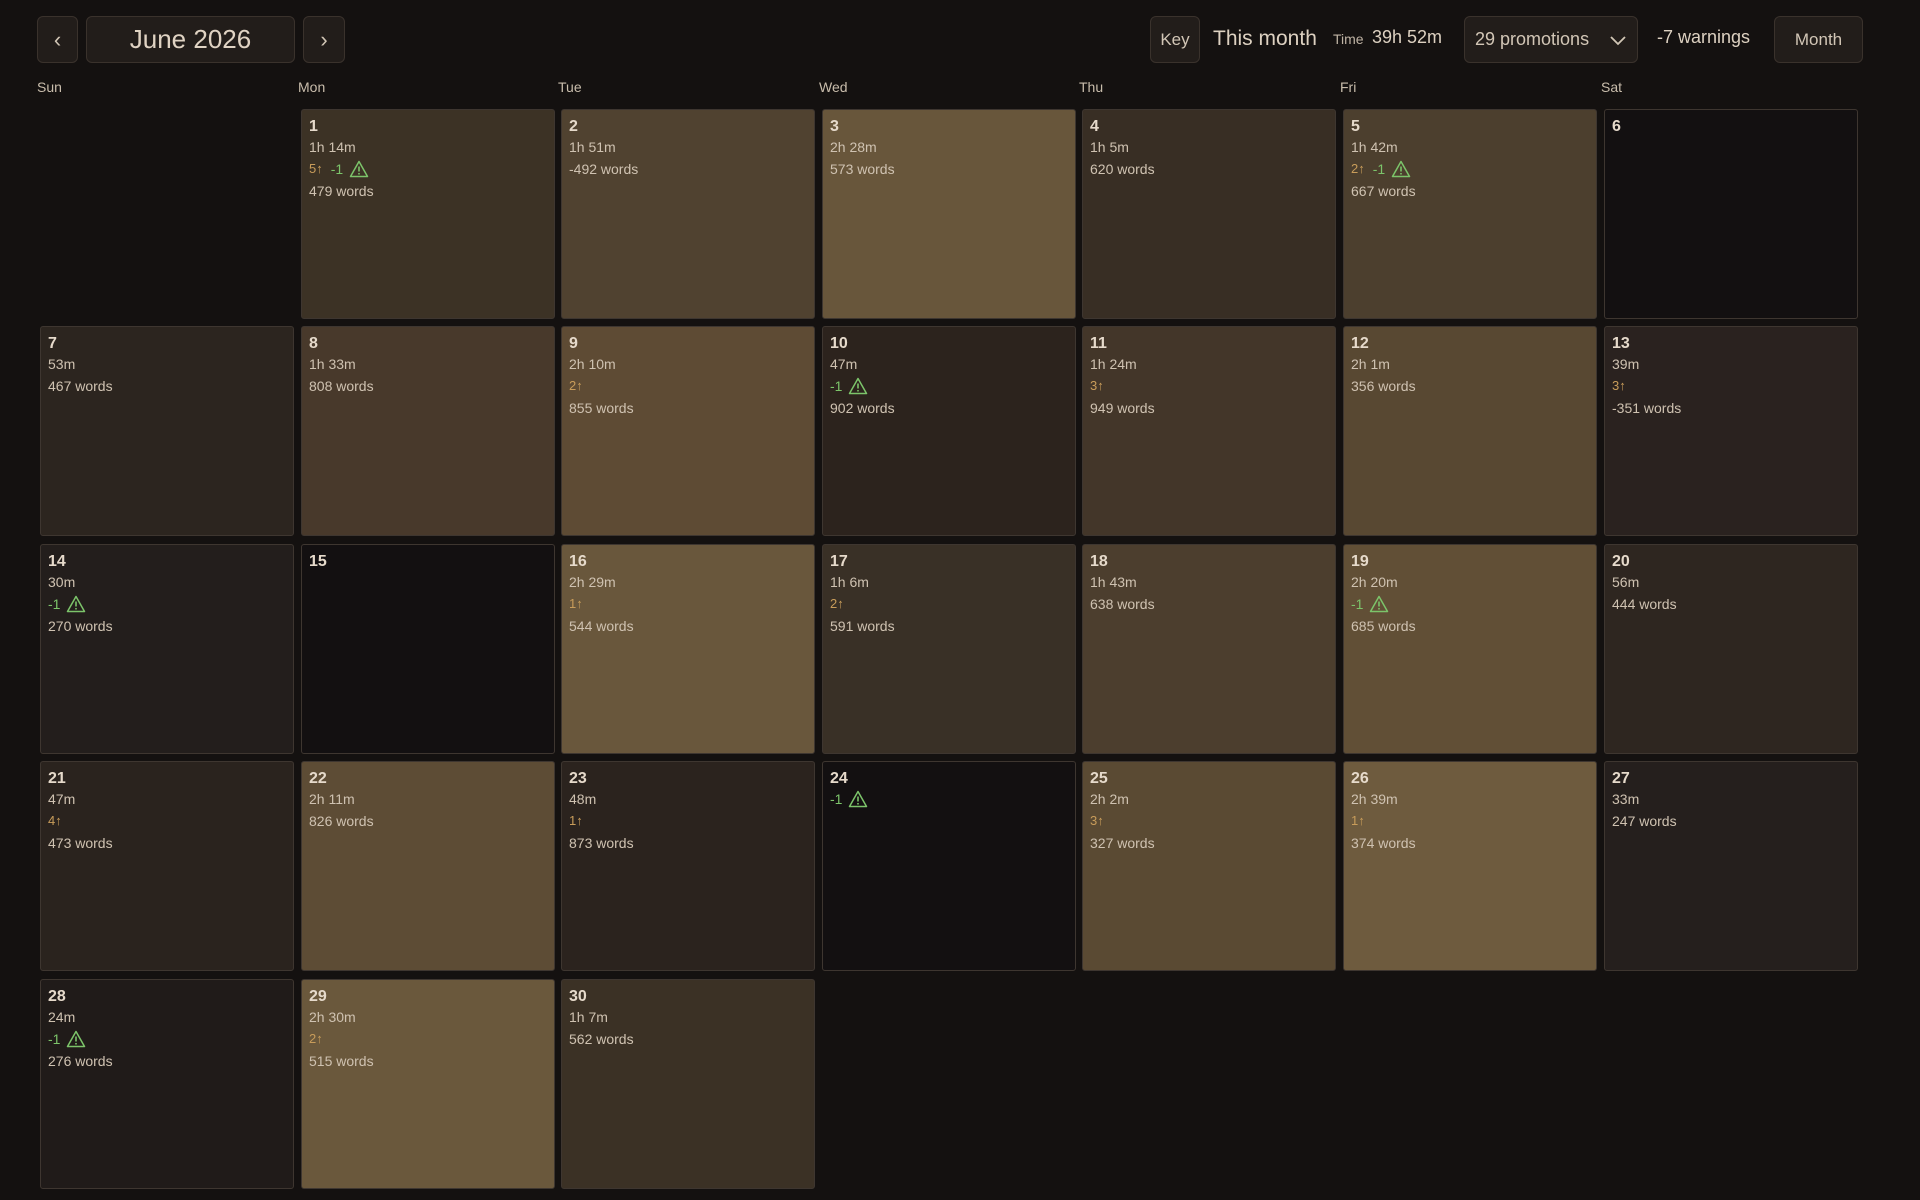  Describe the element at coordinates (1374, 582) in the screenshot. I see `day-time: 2h 20m` at that location.